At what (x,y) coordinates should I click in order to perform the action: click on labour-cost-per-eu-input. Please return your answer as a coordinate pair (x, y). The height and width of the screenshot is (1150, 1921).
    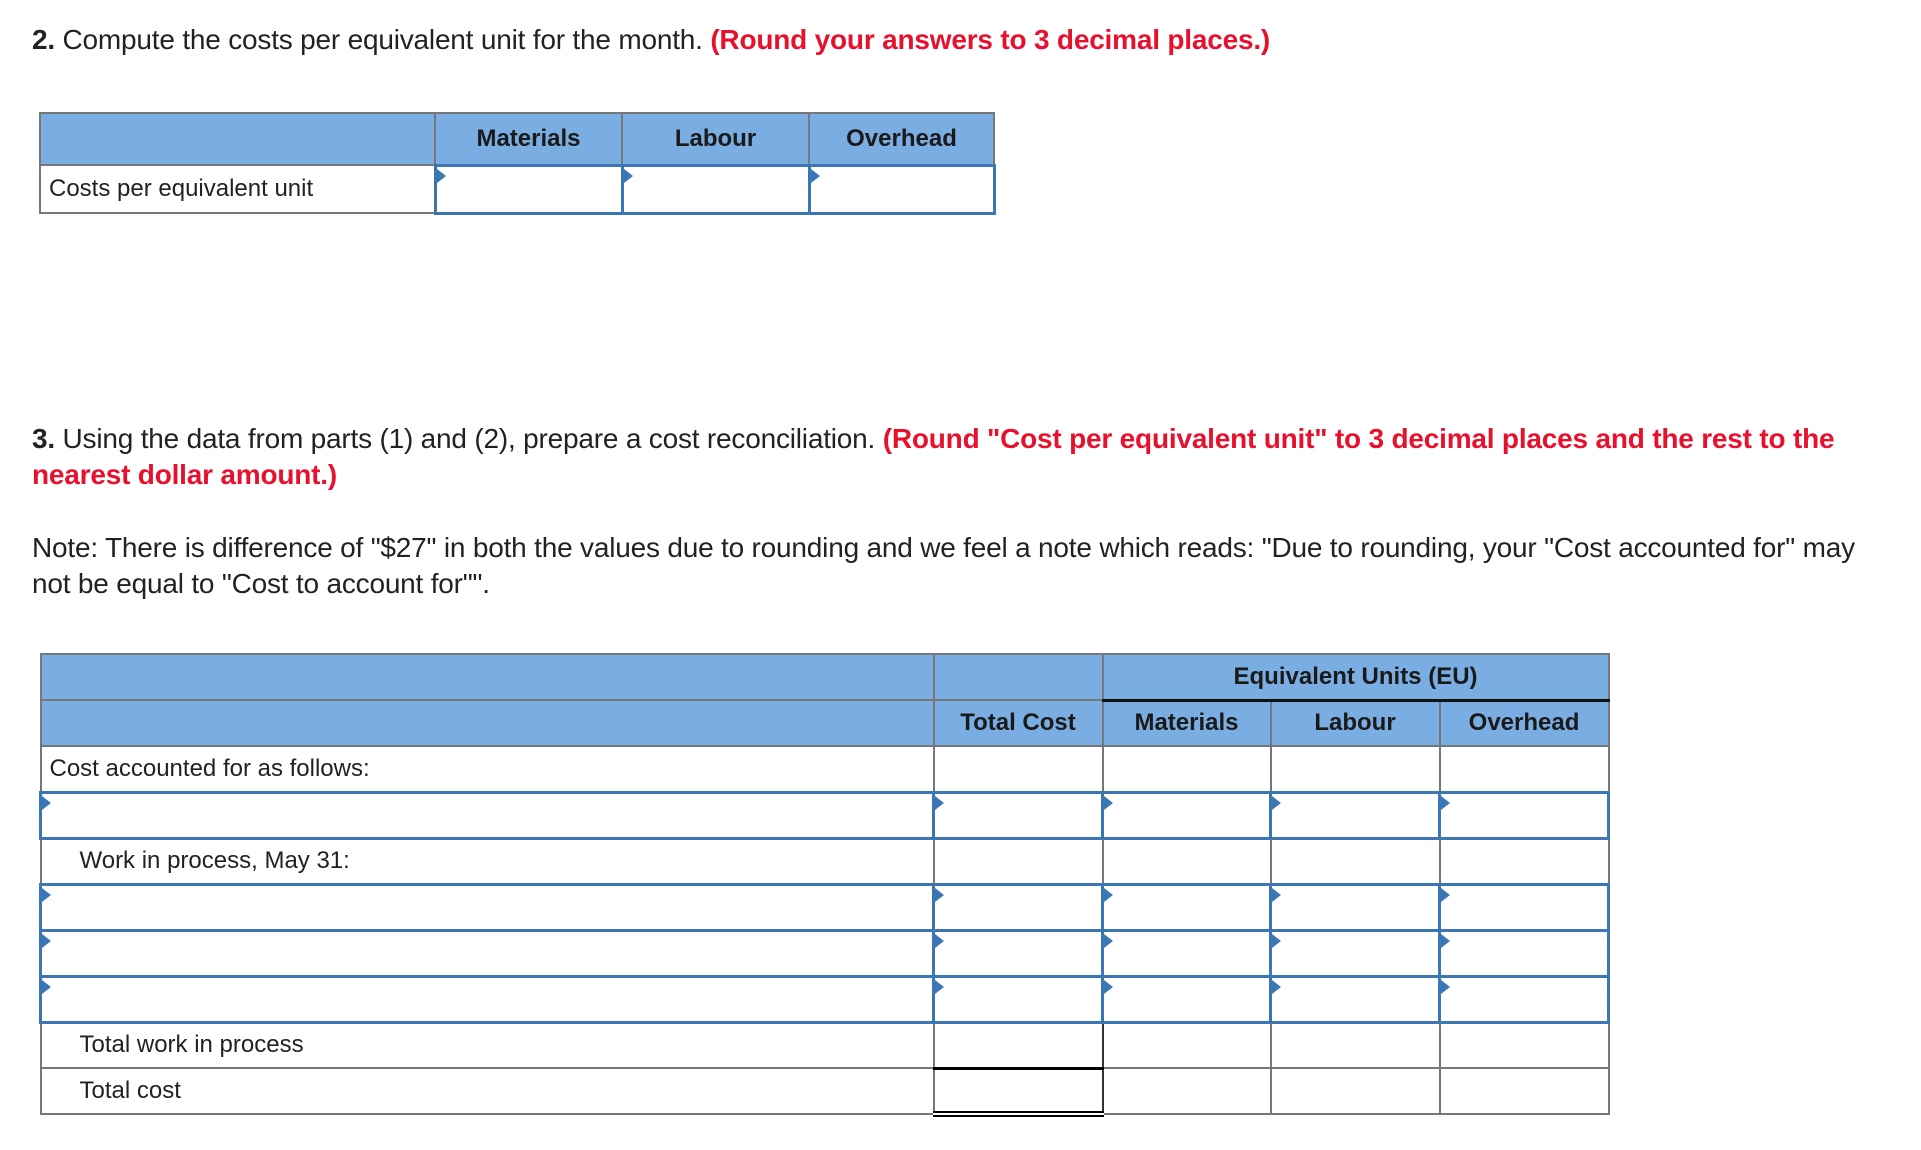
    Looking at the image, I should click on (715, 189).